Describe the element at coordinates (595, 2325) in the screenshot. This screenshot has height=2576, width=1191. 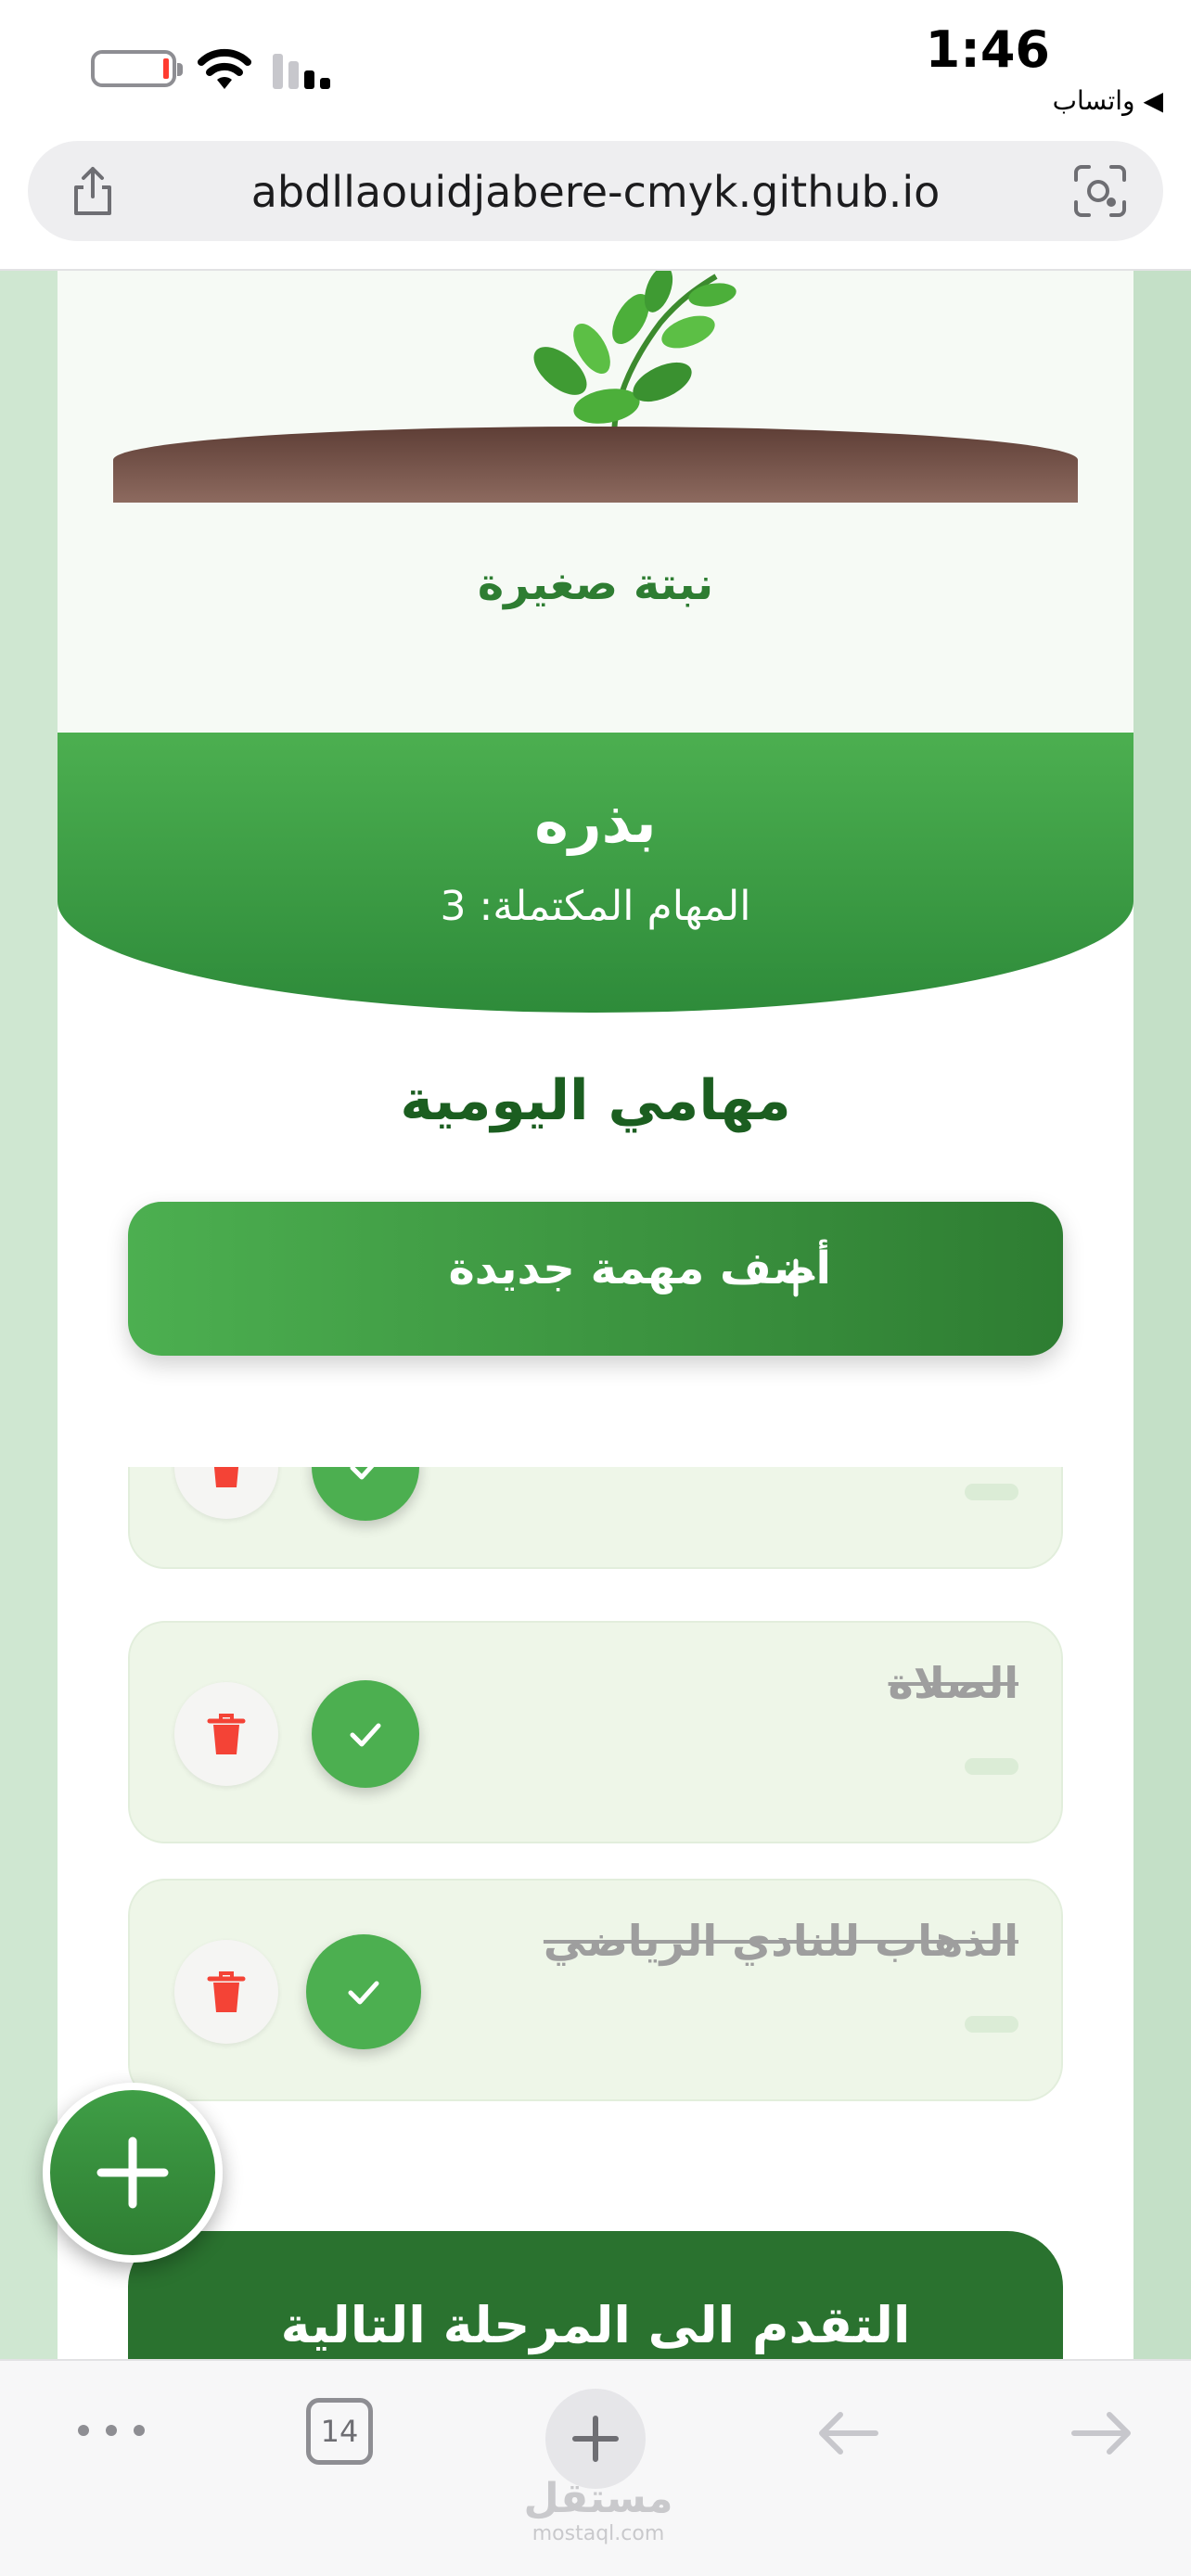
I see `next-stage-label: التقدم الى المرحلة التالية` at that location.